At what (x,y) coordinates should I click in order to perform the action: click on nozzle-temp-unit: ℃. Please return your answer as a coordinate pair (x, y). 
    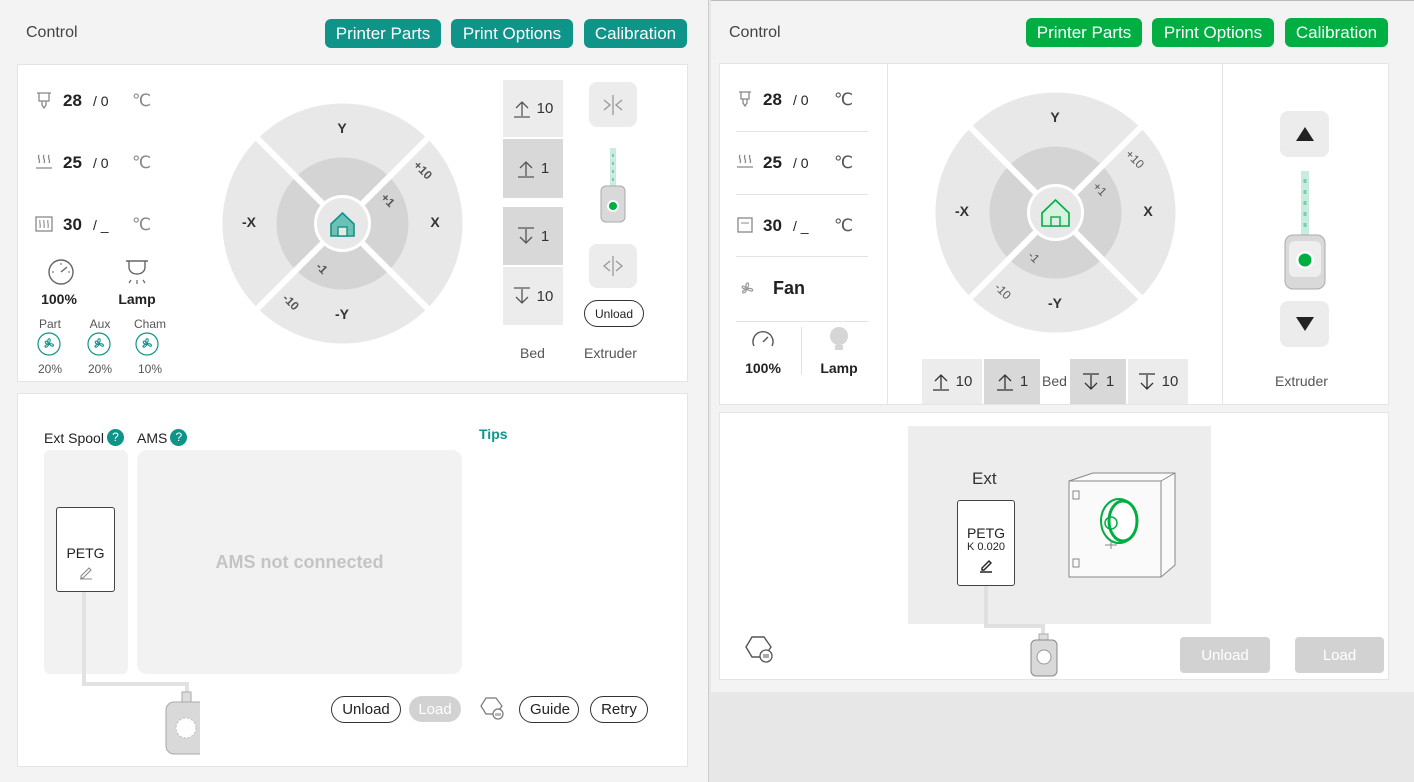
    Looking at the image, I should click on (142, 100).